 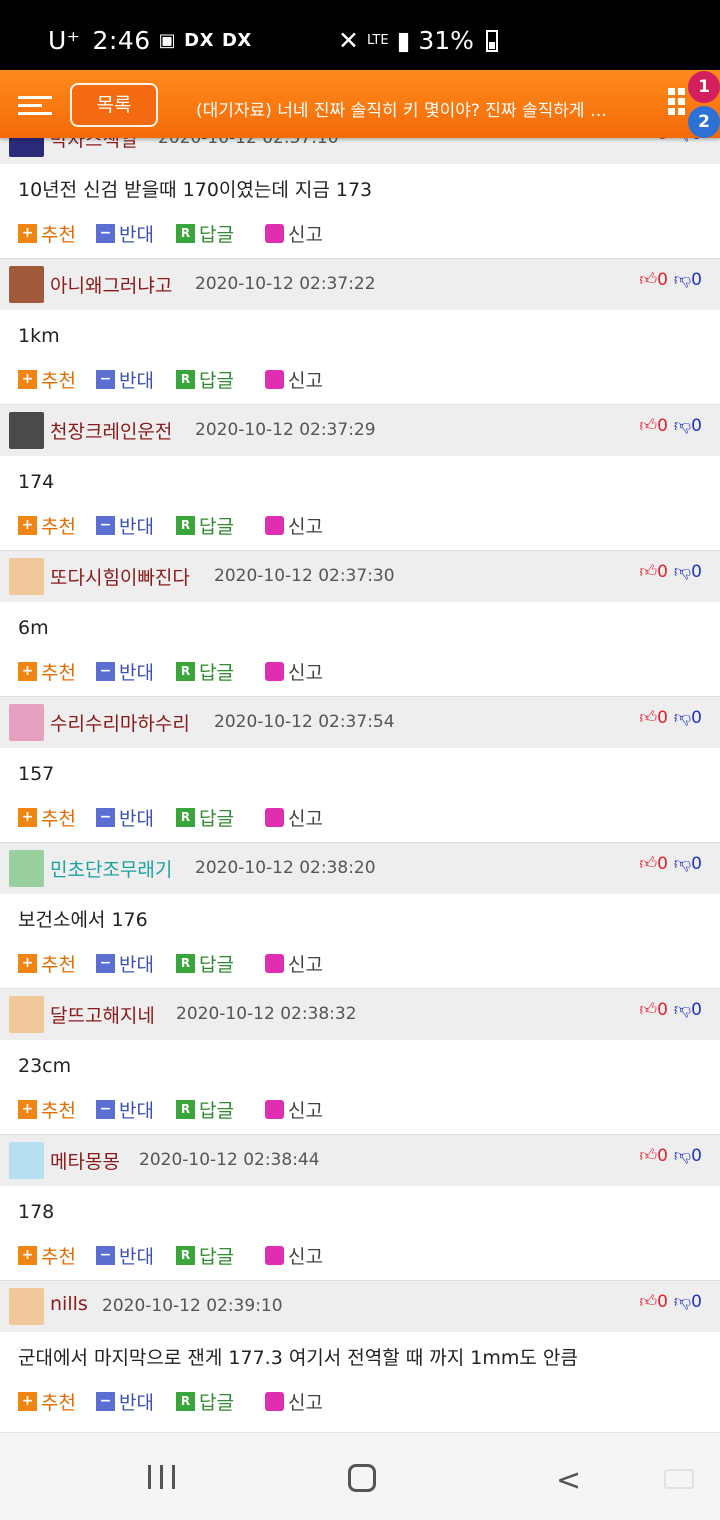 I want to click on keyboard-icon, so click(x=679, y=1479).